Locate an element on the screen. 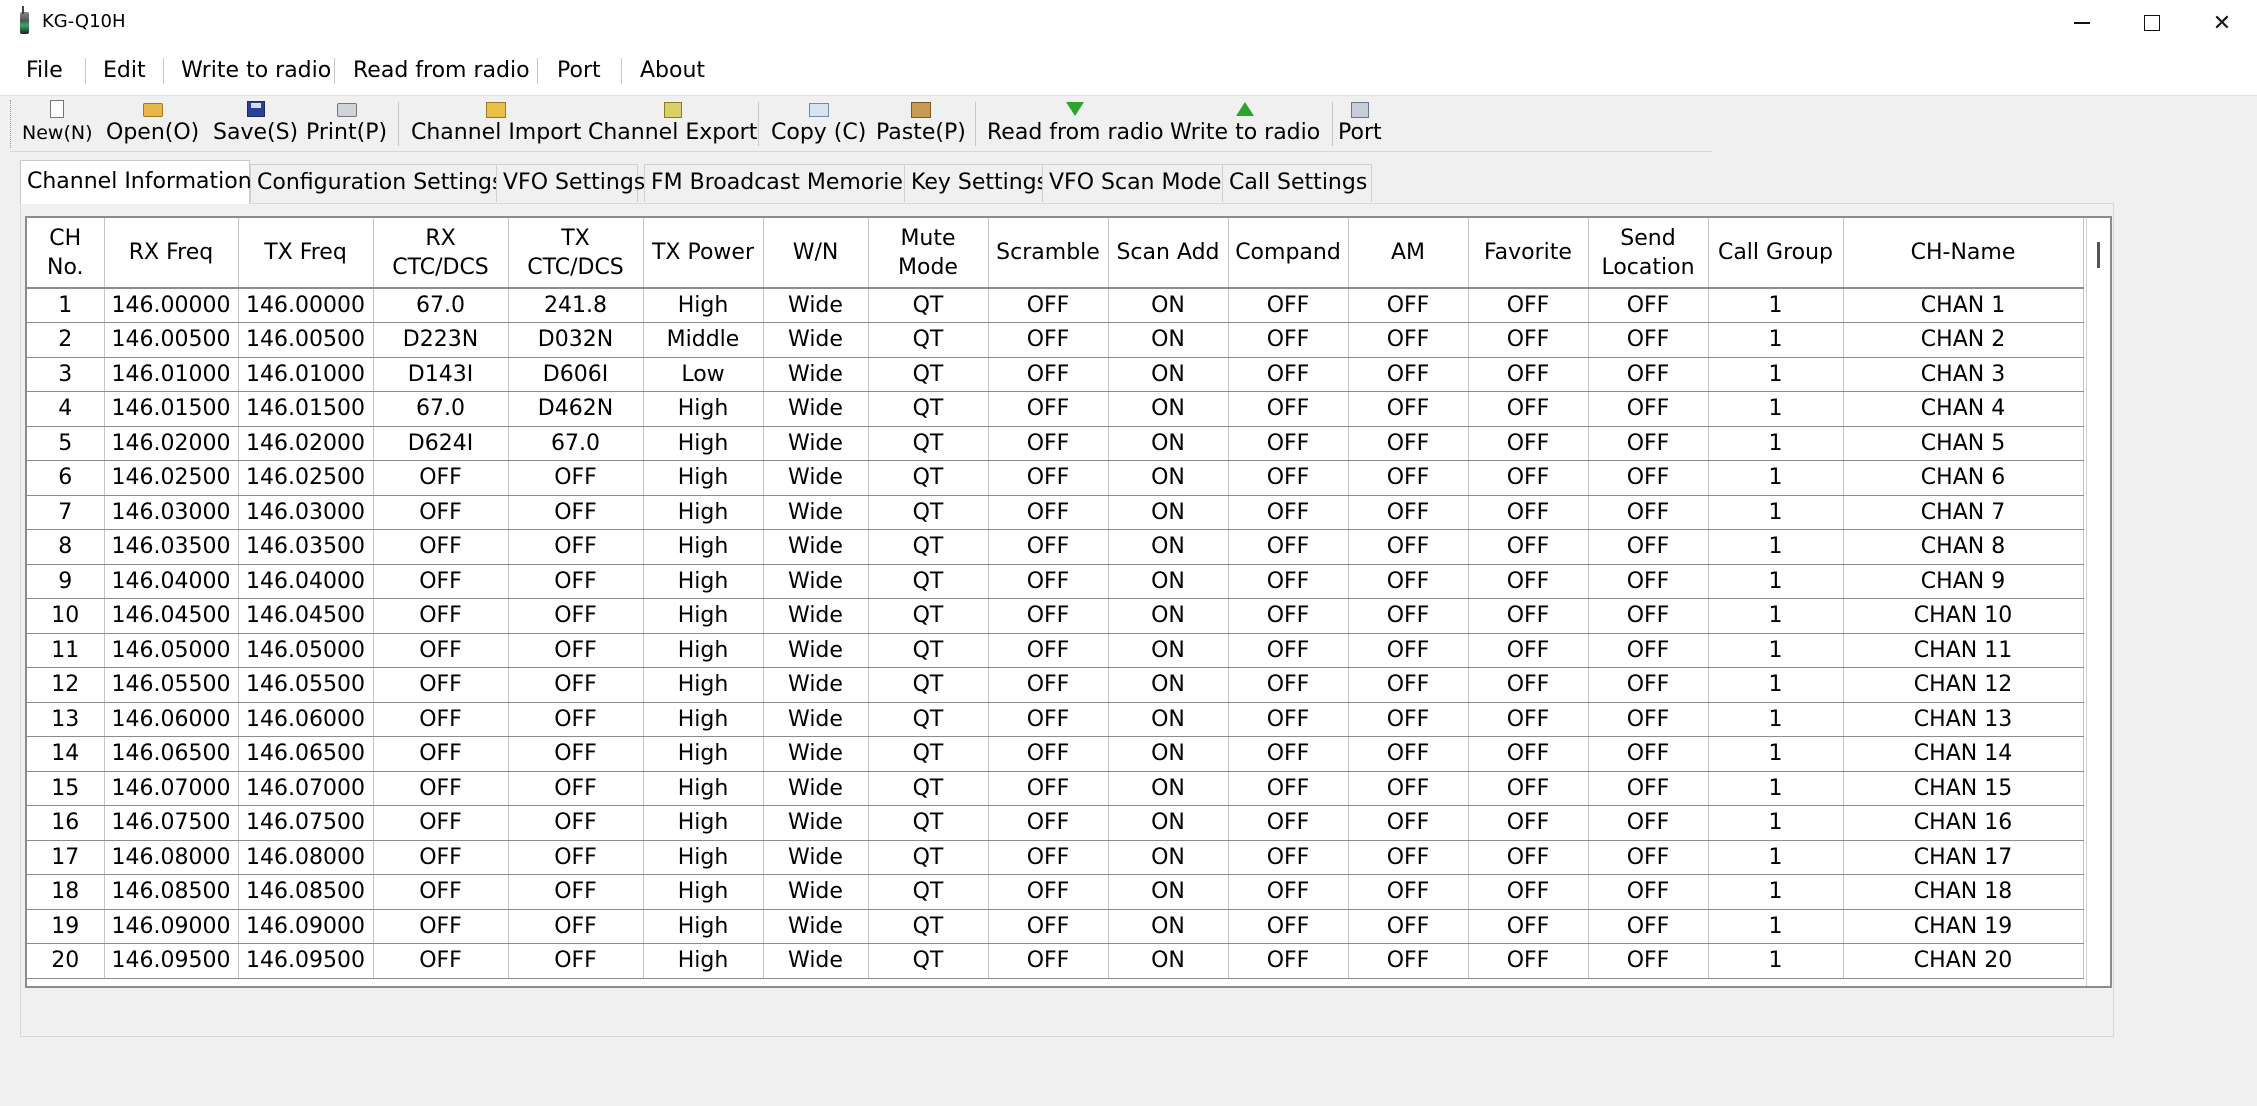  menu-write-to-radio: Write to radio is located at coordinates (256, 70).